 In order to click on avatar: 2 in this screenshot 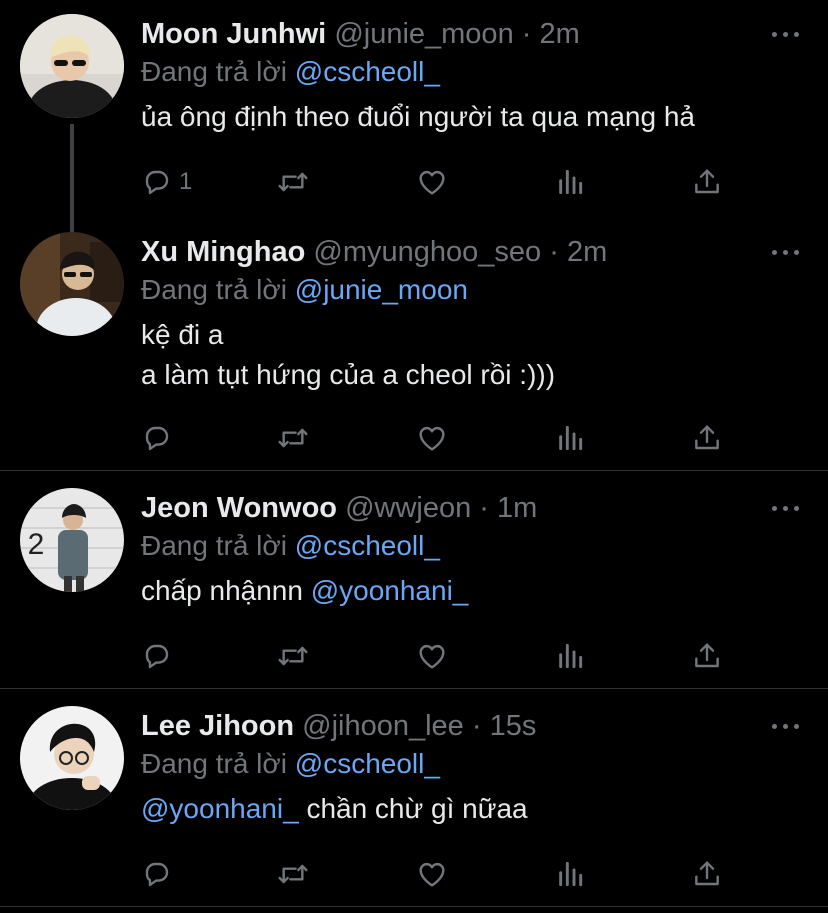, I will do `click(72, 540)`.